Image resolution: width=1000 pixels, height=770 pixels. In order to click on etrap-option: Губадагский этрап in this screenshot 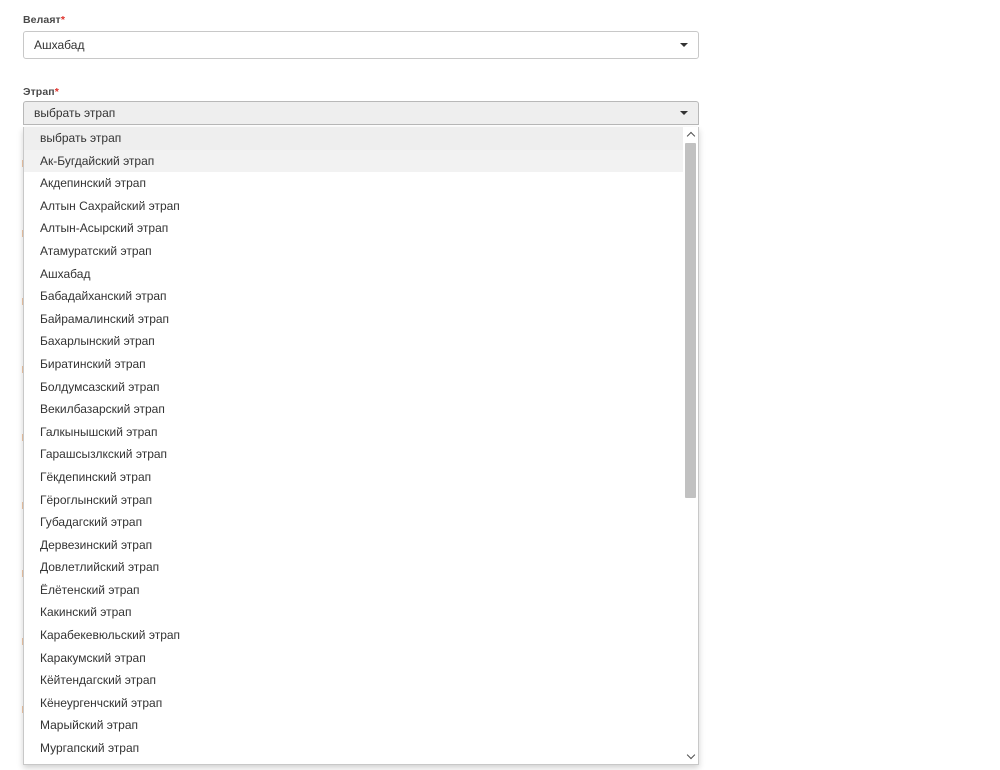, I will do `click(353, 522)`.